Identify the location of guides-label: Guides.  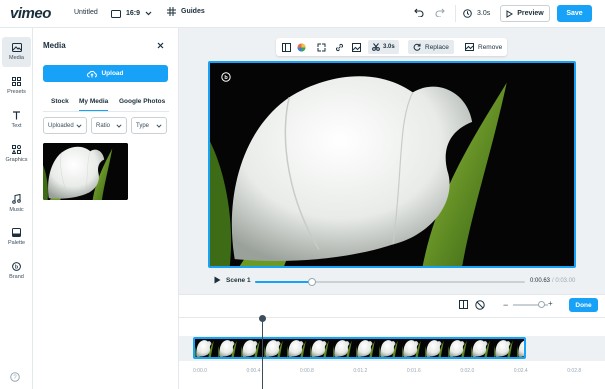
(193, 11).